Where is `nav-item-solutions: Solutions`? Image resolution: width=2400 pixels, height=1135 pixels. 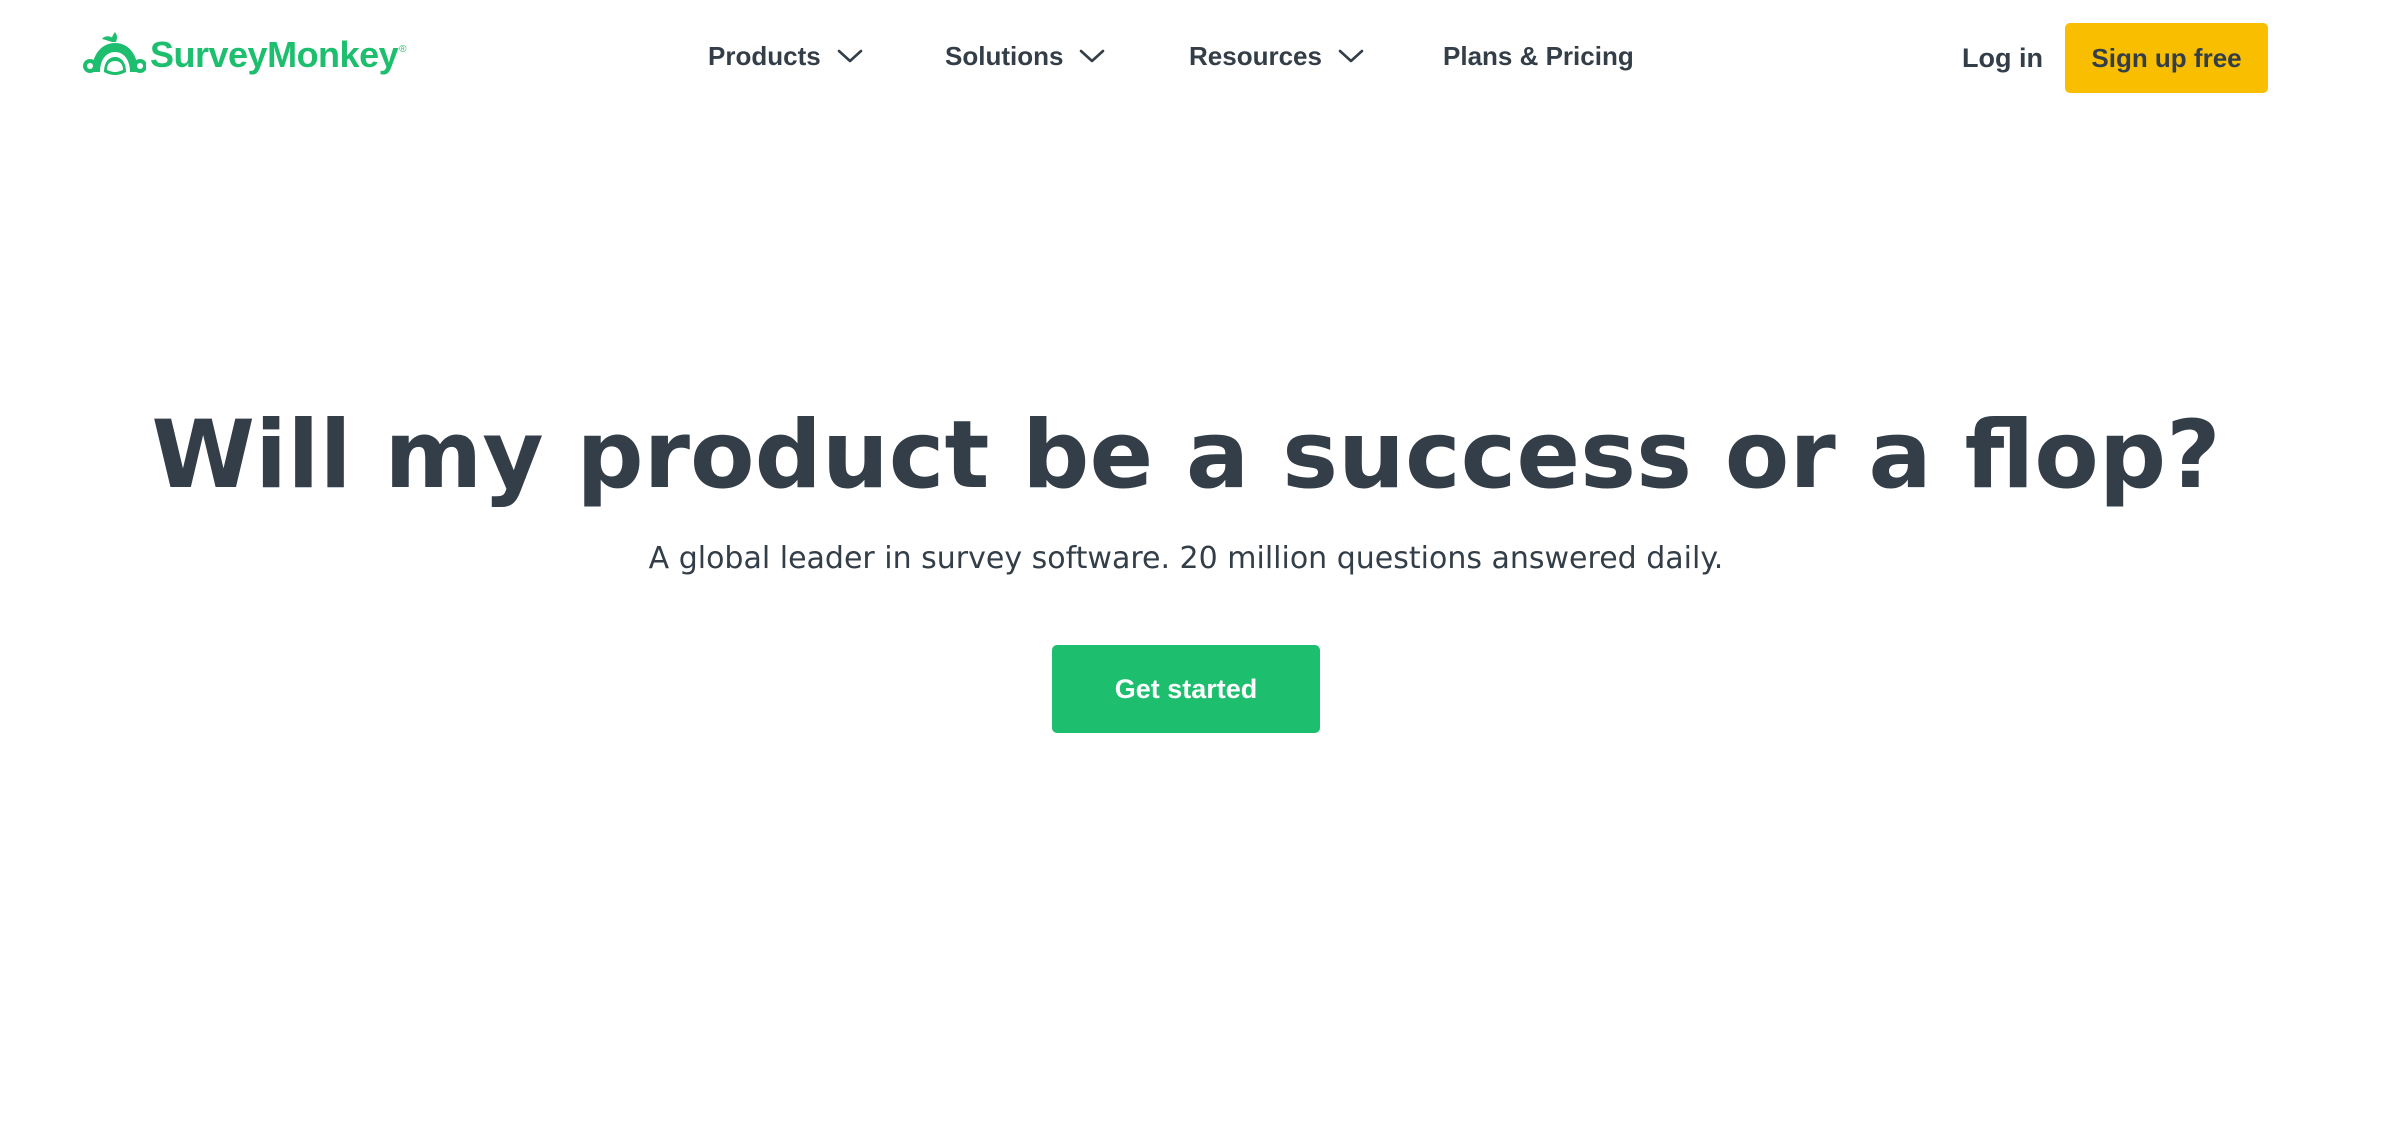
nav-item-solutions: Solutions is located at coordinates (1025, 56).